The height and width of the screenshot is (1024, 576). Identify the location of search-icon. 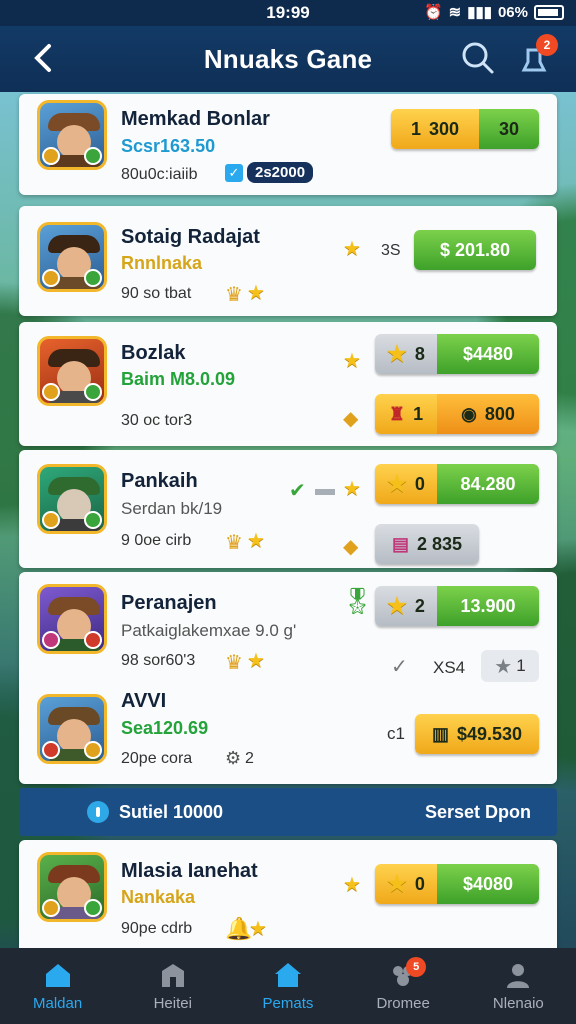
(478, 58).